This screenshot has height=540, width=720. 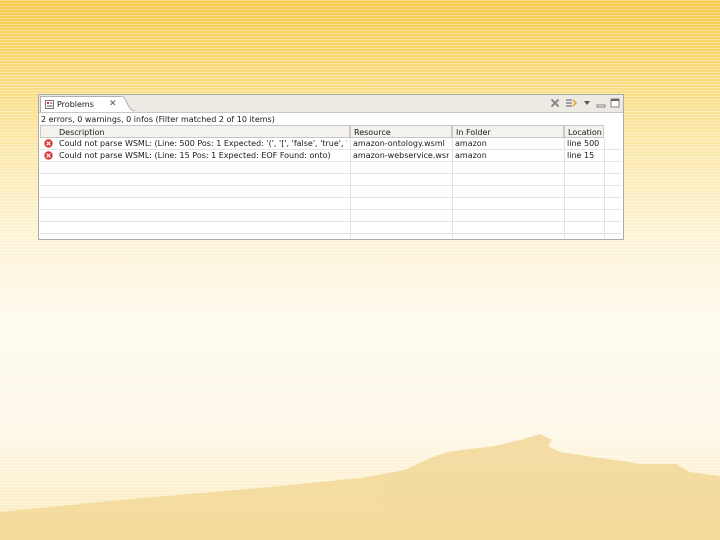 I want to click on column-header-description: Description, so click(x=195, y=131).